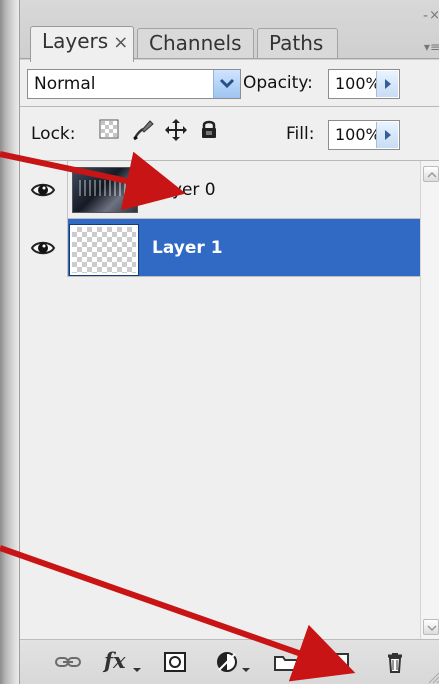 The height and width of the screenshot is (684, 439). Describe the element at coordinates (134, 84) in the screenshot. I see `blend-mode-select: Normal` at that location.